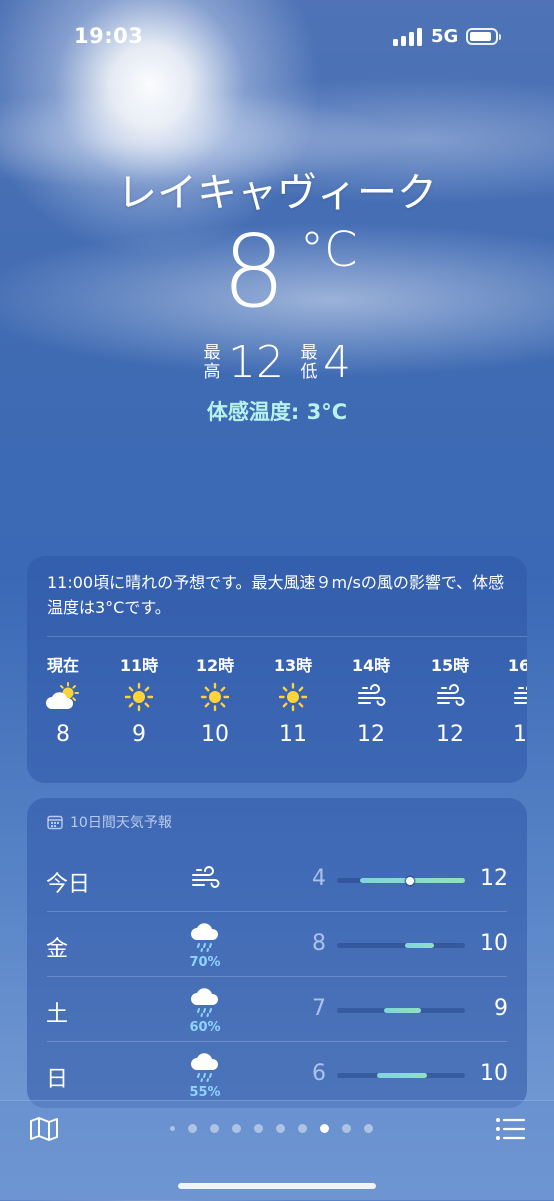 The image size is (554, 1201). What do you see at coordinates (271, 1128) in the screenshot?
I see `page-indicator` at bounding box center [271, 1128].